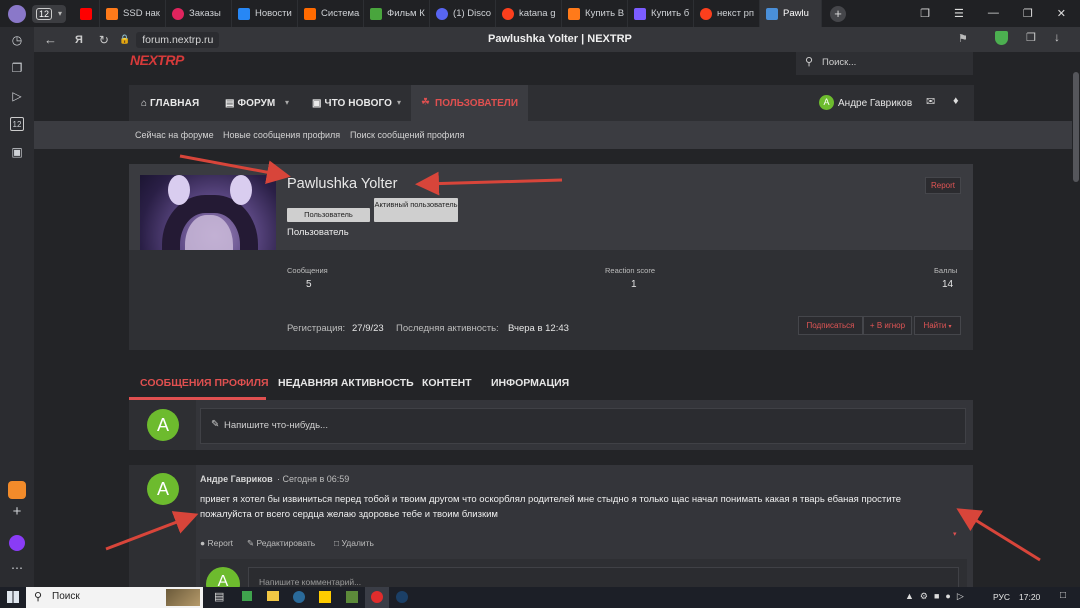  I want to click on forum-dropdown-icon: ▾, so click(287, 102).